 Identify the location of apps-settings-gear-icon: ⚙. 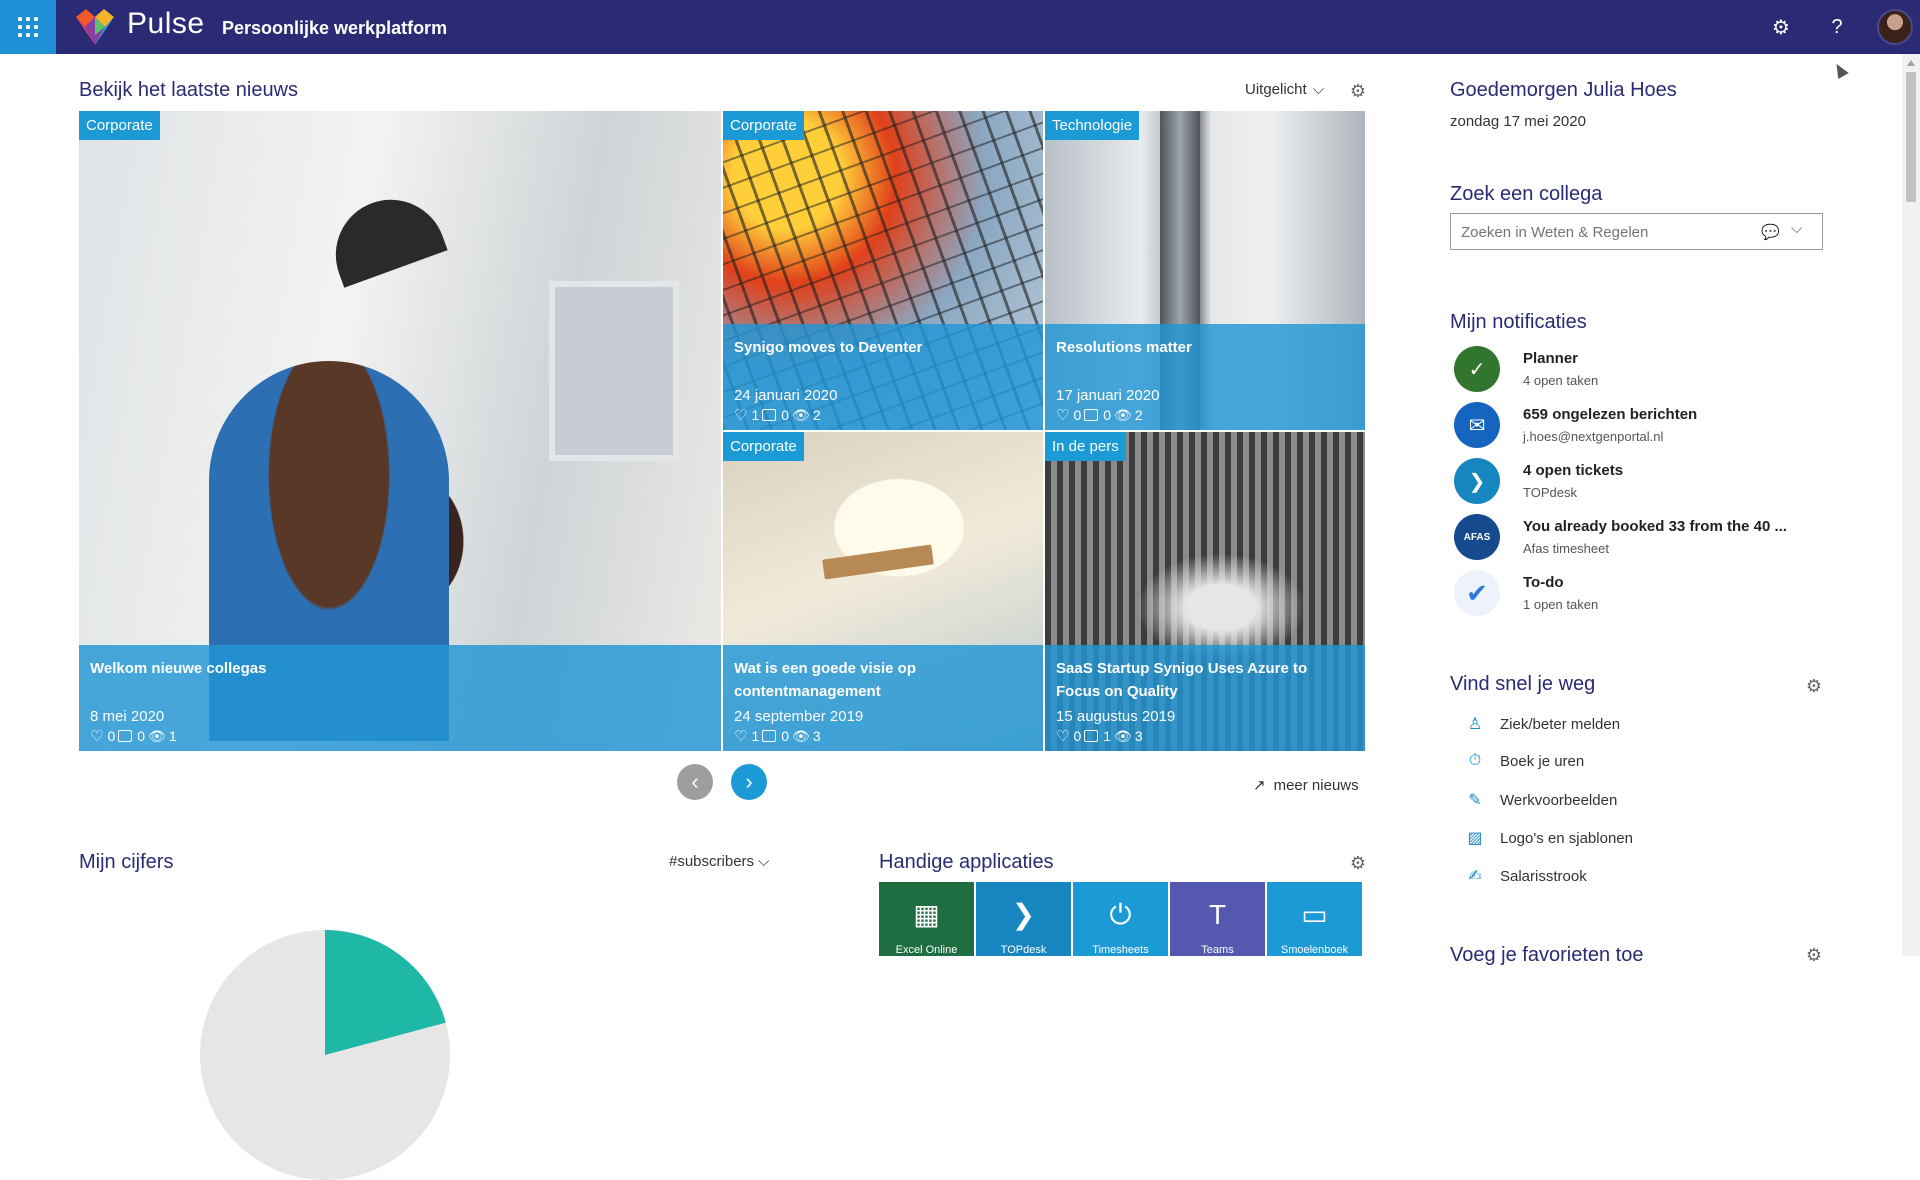
(1358, 863).